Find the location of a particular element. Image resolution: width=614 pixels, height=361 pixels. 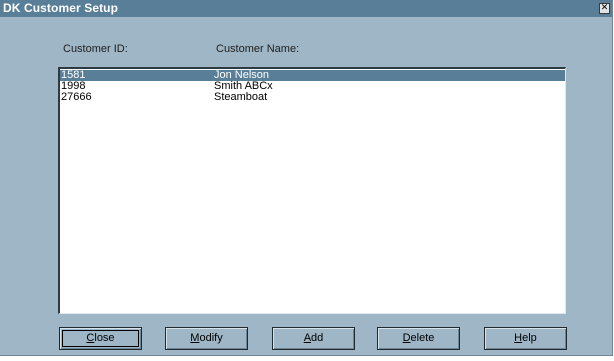

help-button: Help is located at coordinates (525, 338).